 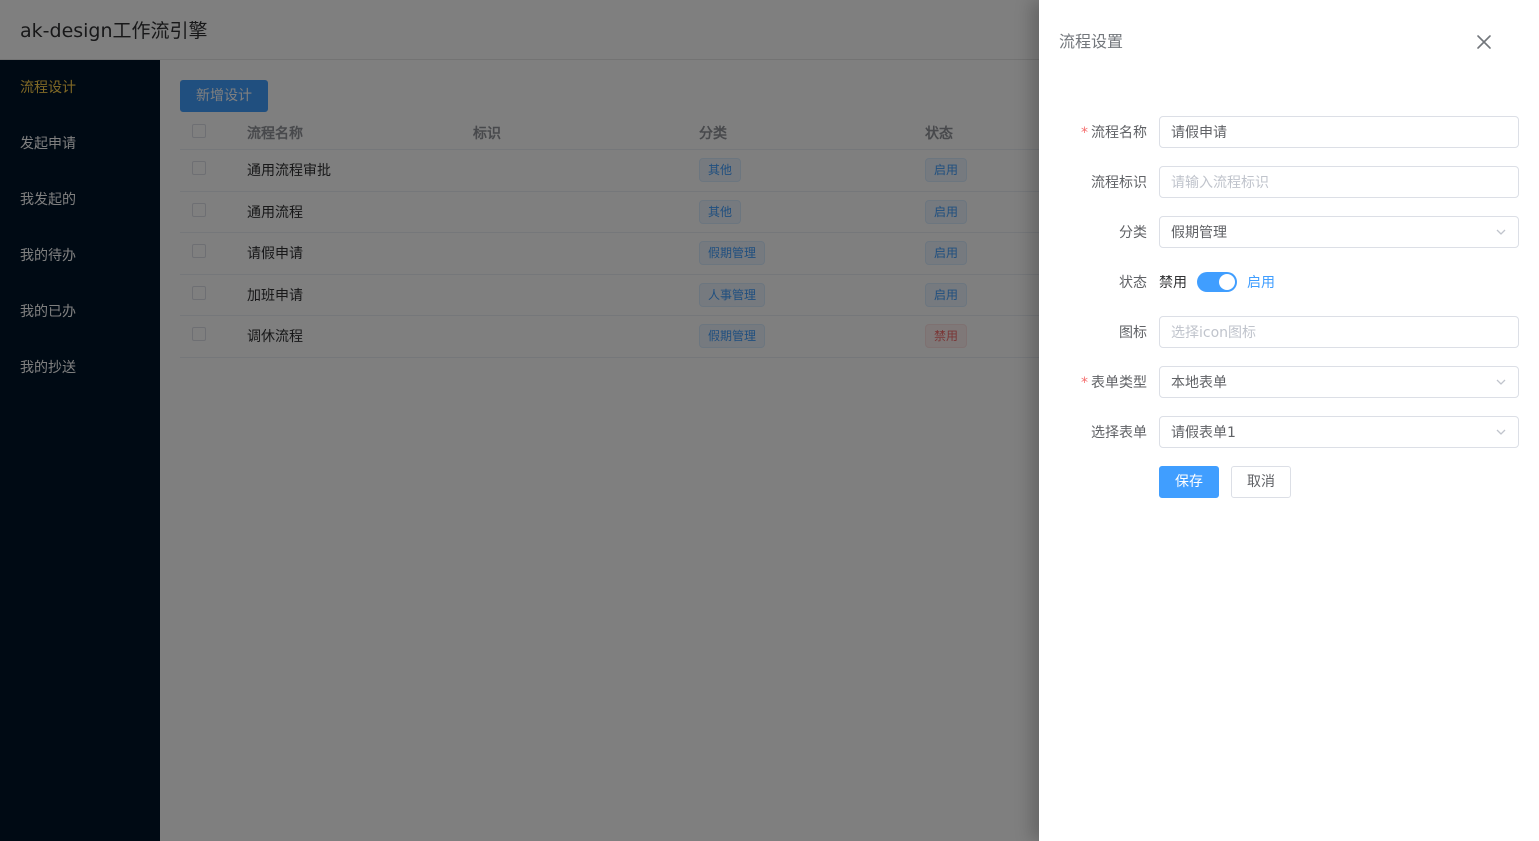 I want to click on category-label: 分类, so click(x=1133, y=233).